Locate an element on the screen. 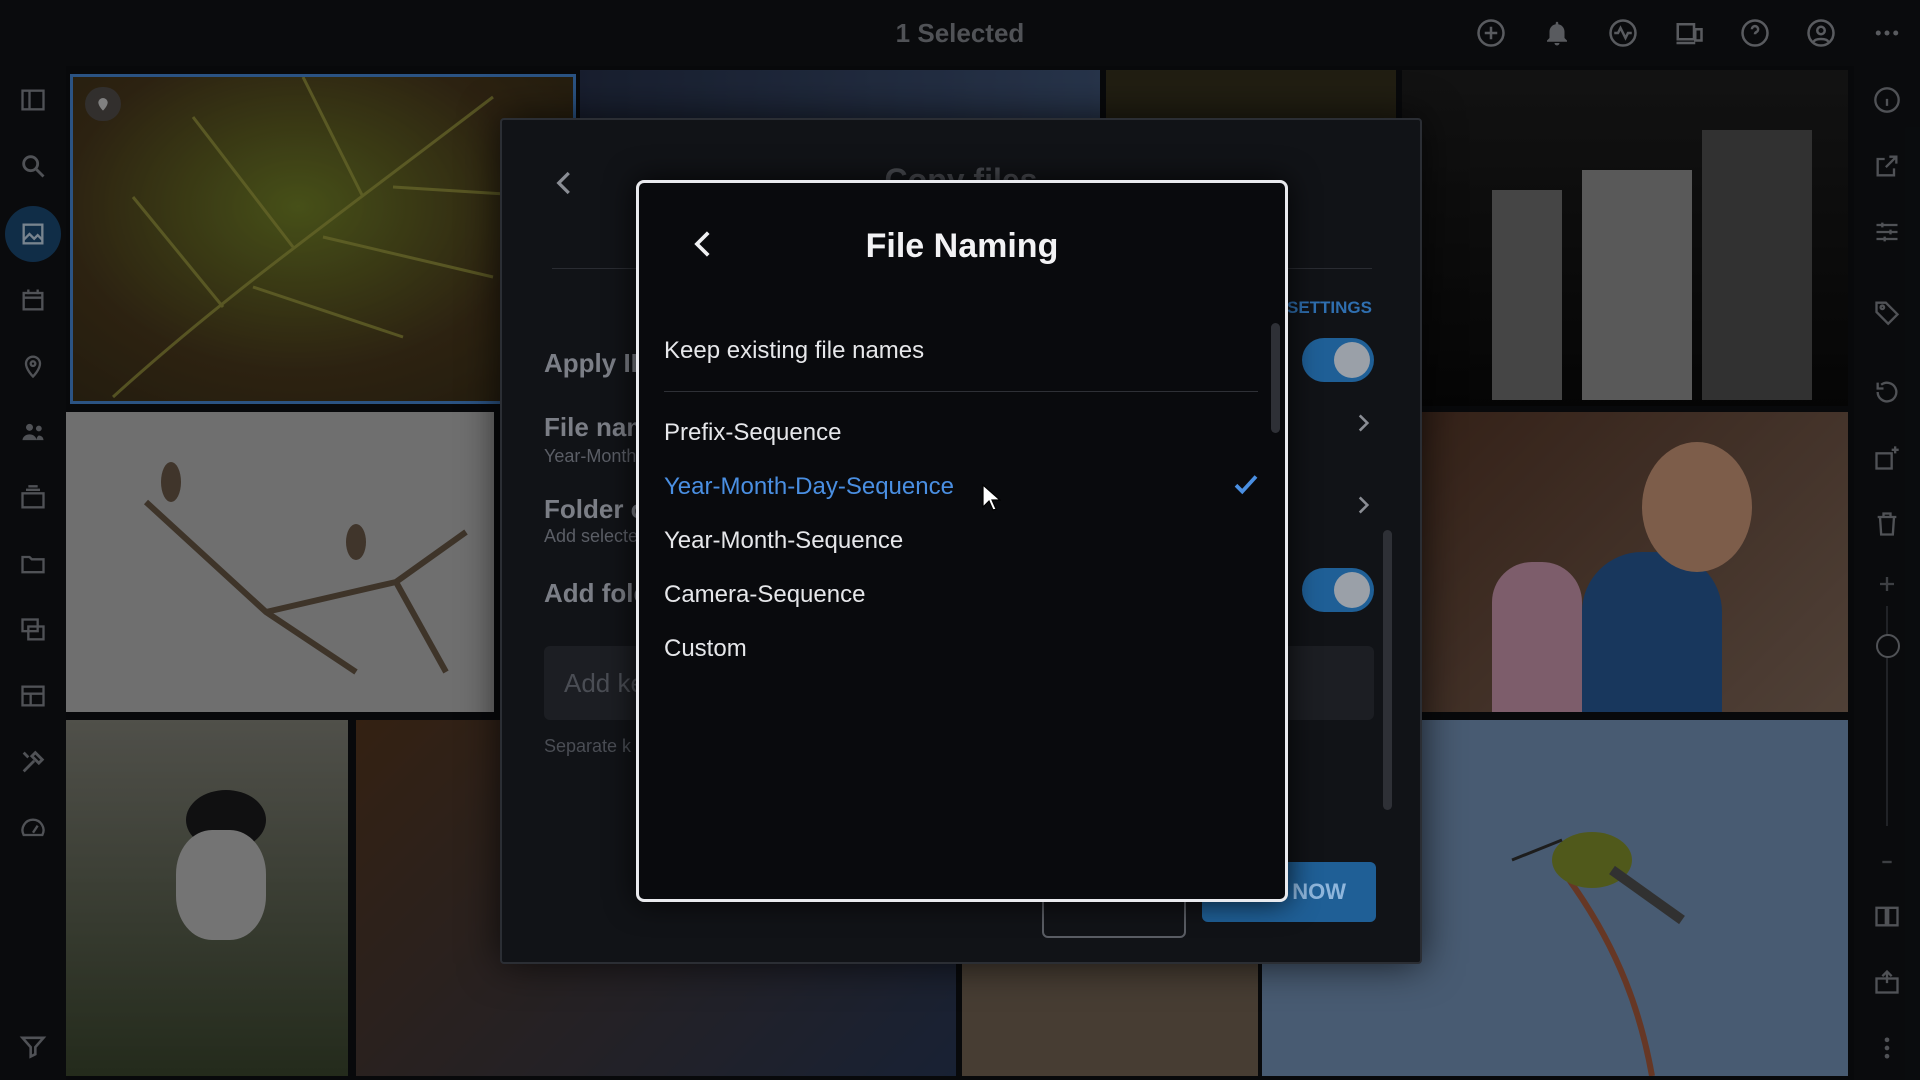  dialog-scrollbar is located at coordinates (1387, 670).